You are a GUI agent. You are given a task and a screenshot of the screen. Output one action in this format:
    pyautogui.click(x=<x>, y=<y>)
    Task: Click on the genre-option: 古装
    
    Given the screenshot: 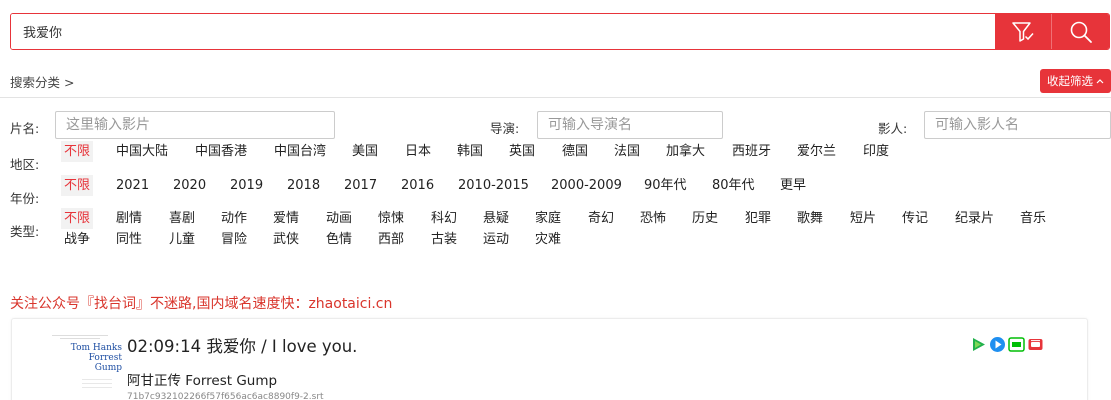 What is the action you would take?
    pyautogui.click(x=444, y=239)
    